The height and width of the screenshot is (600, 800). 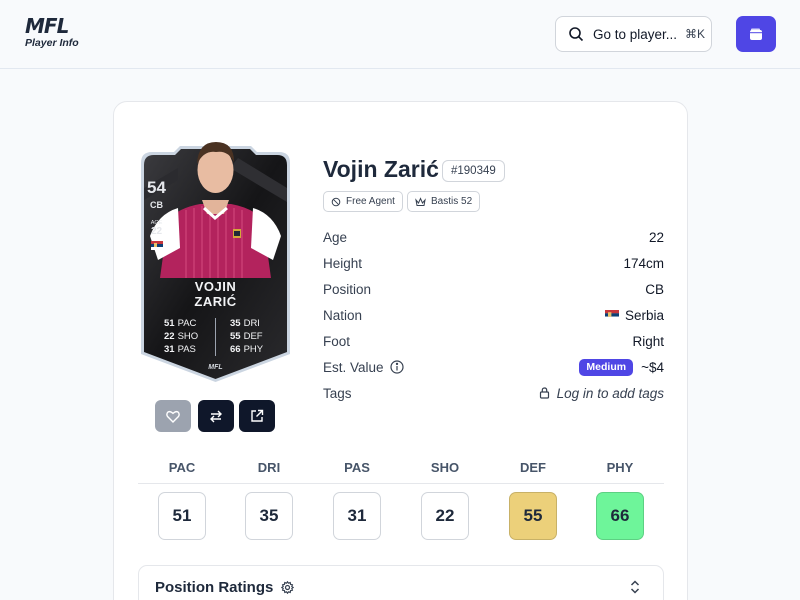 What do you see at coordinates (335, 237) in the screenshot?
I see `info-label: Age` at bounding box center [335, 237].